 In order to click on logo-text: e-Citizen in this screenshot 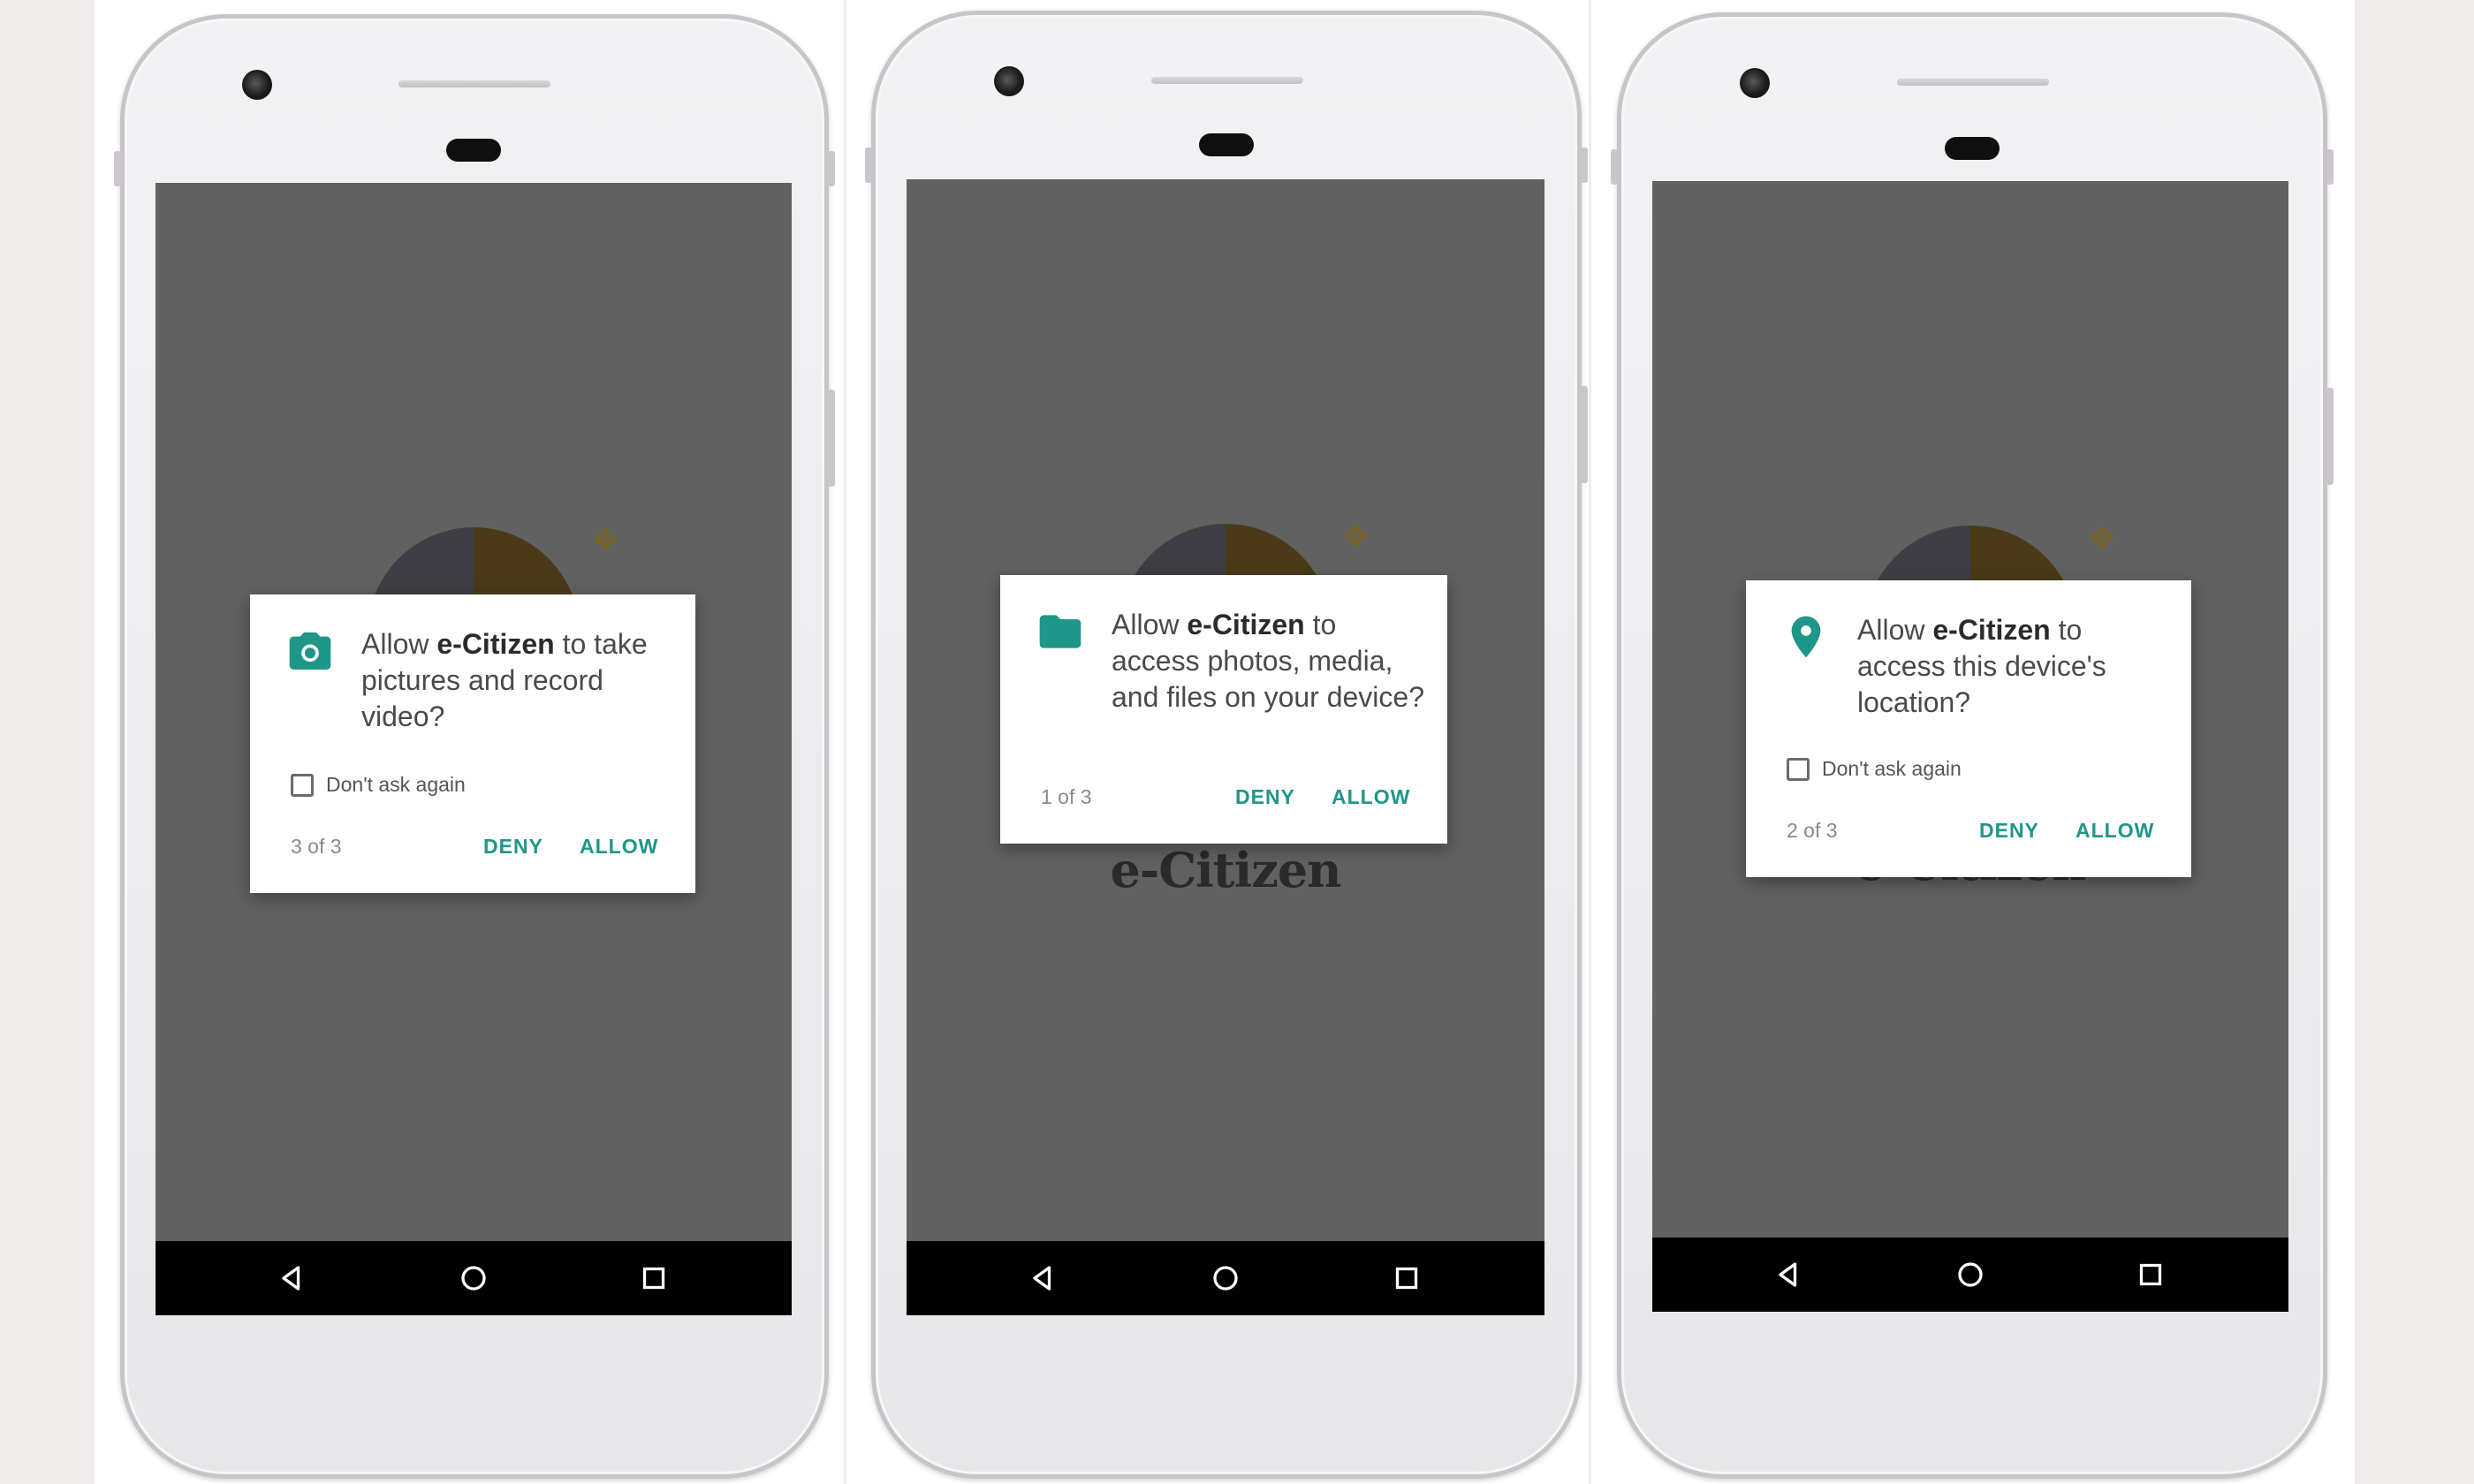, I will do `click(1226, 870)`.